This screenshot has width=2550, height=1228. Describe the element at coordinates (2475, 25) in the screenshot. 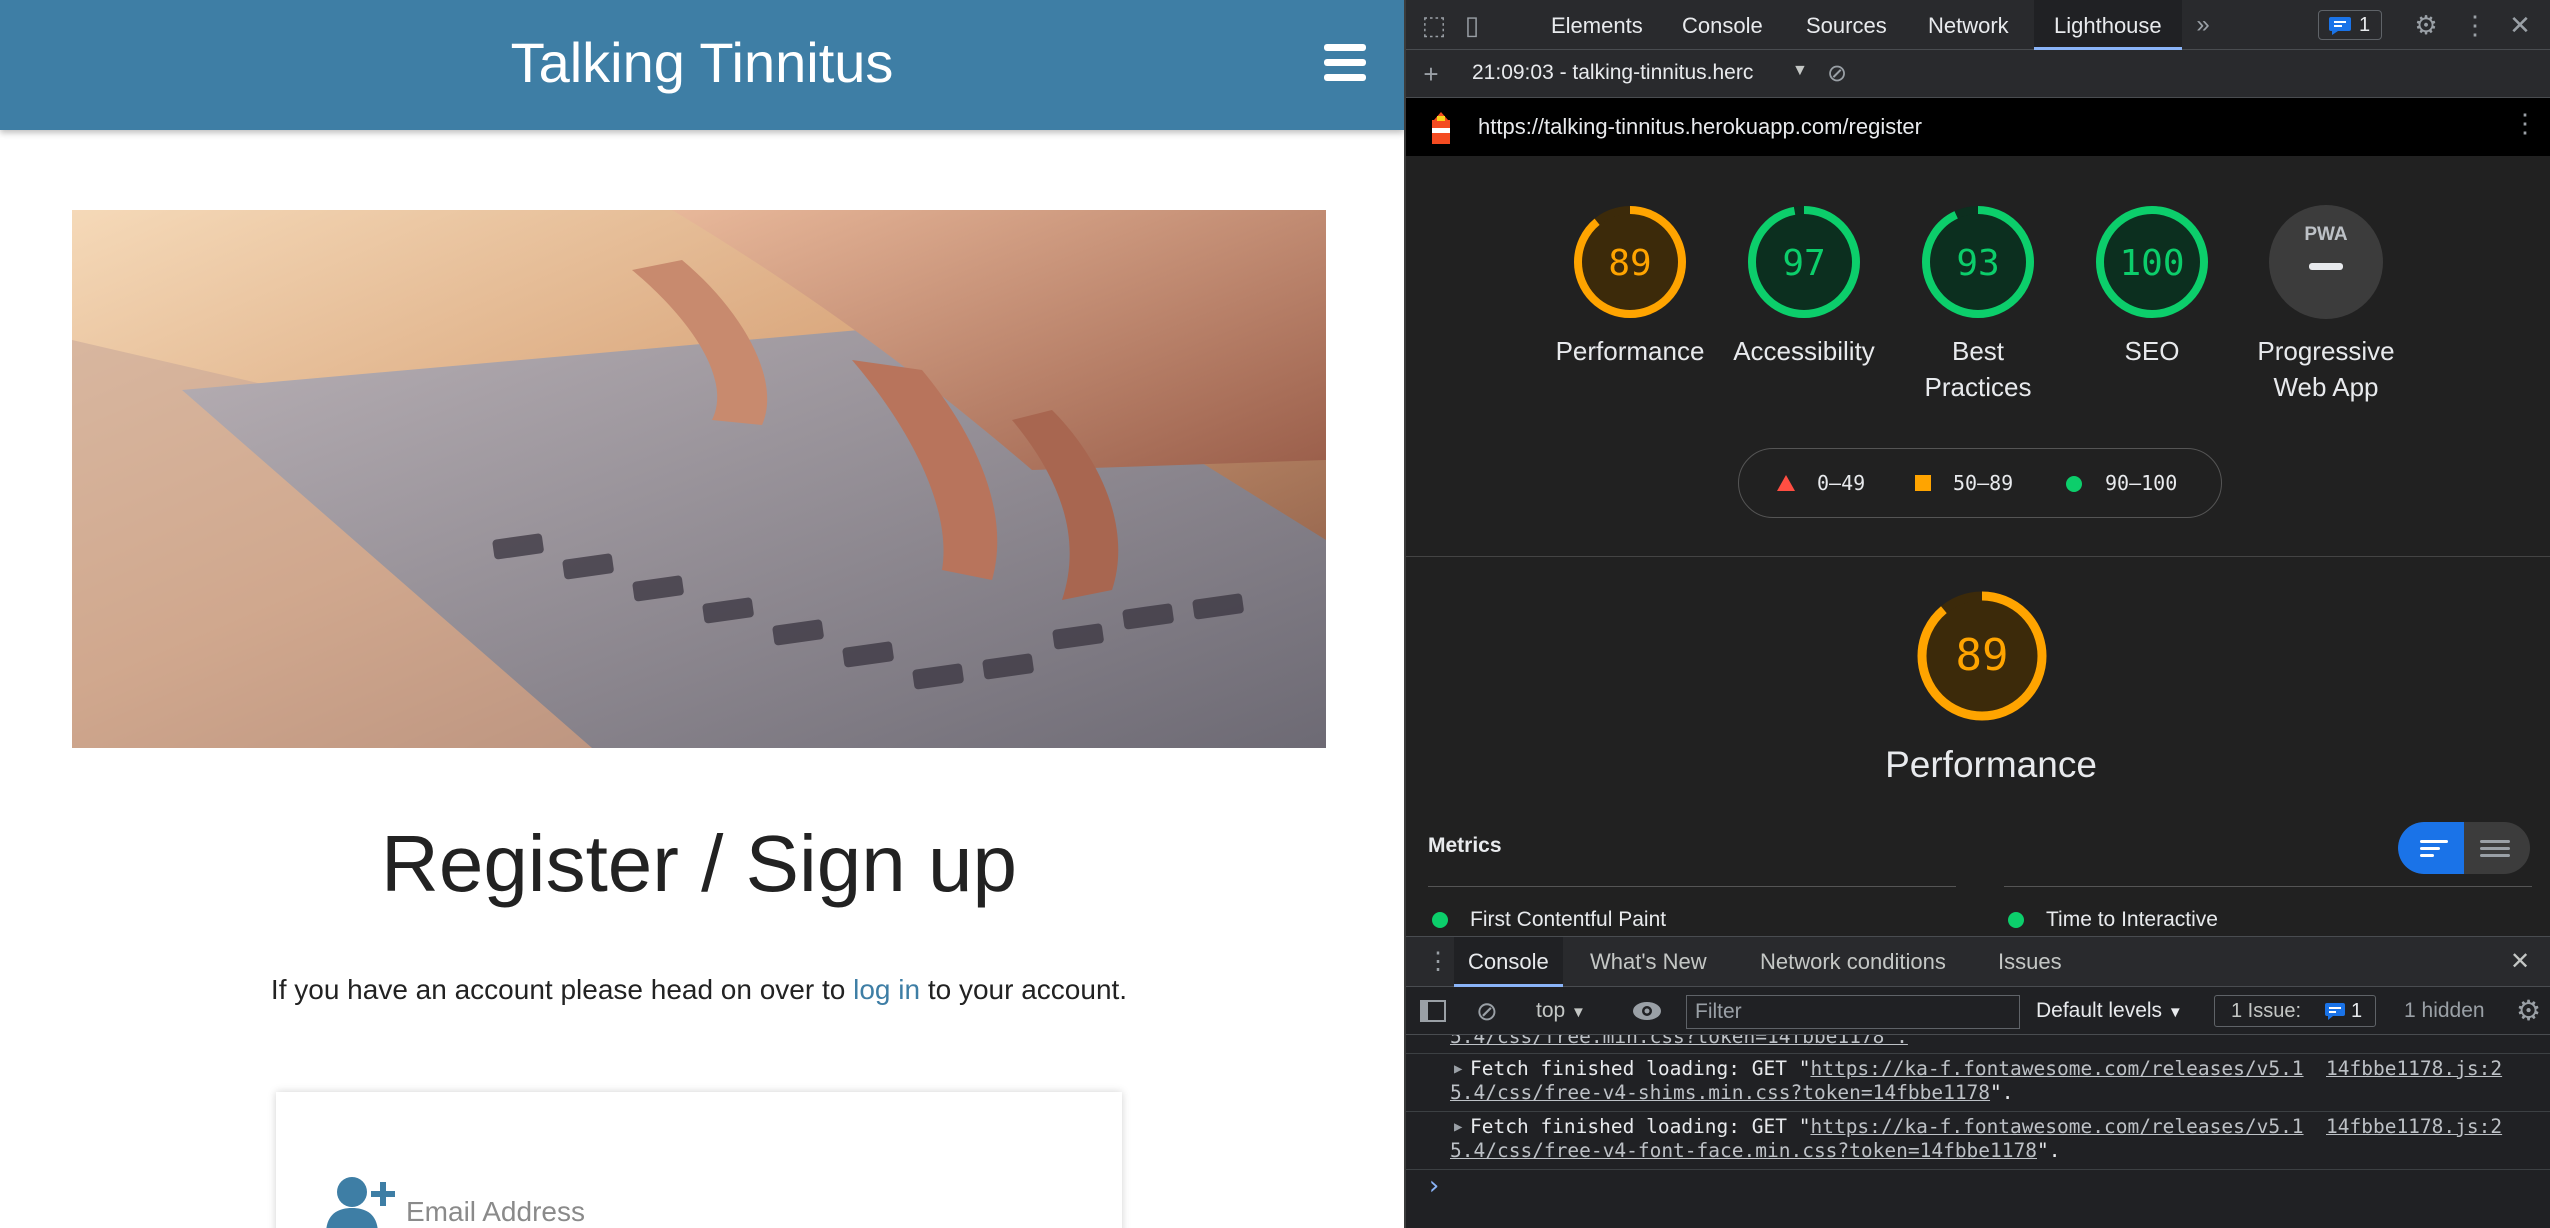

I see `more-options-icon: ⋮` at that location.